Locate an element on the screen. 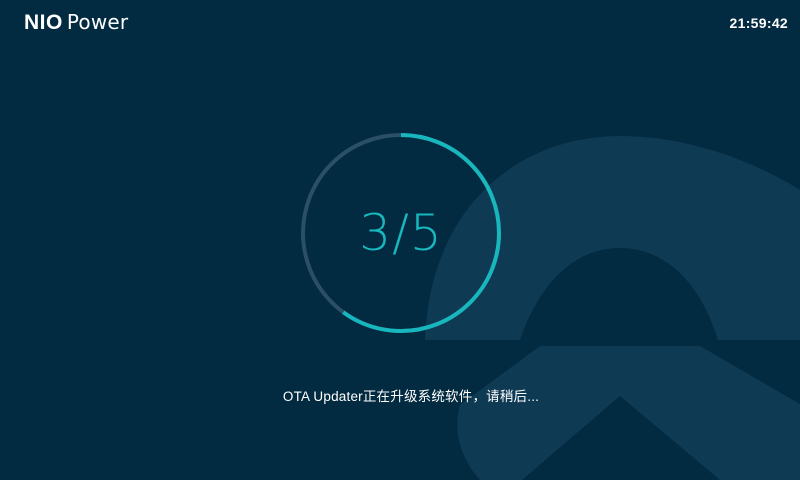  brand-logo: NIO Power is located at coordinates (76, 24).